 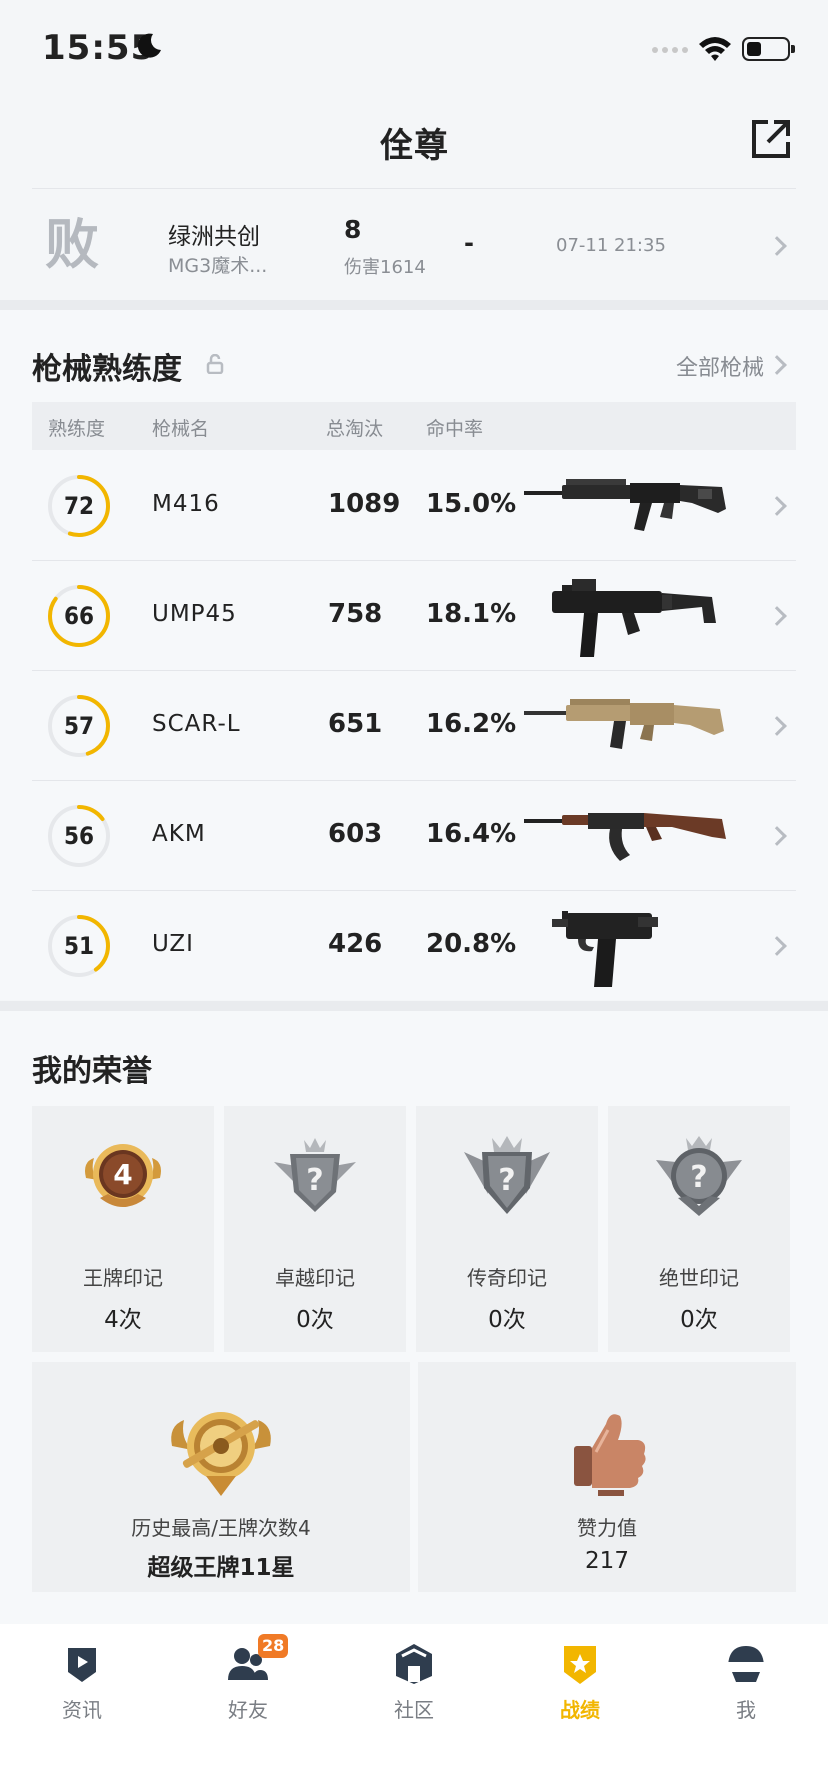 I want to click on weapon-row: 72 M416 1089 15.0%, so click(x=414, y=506).